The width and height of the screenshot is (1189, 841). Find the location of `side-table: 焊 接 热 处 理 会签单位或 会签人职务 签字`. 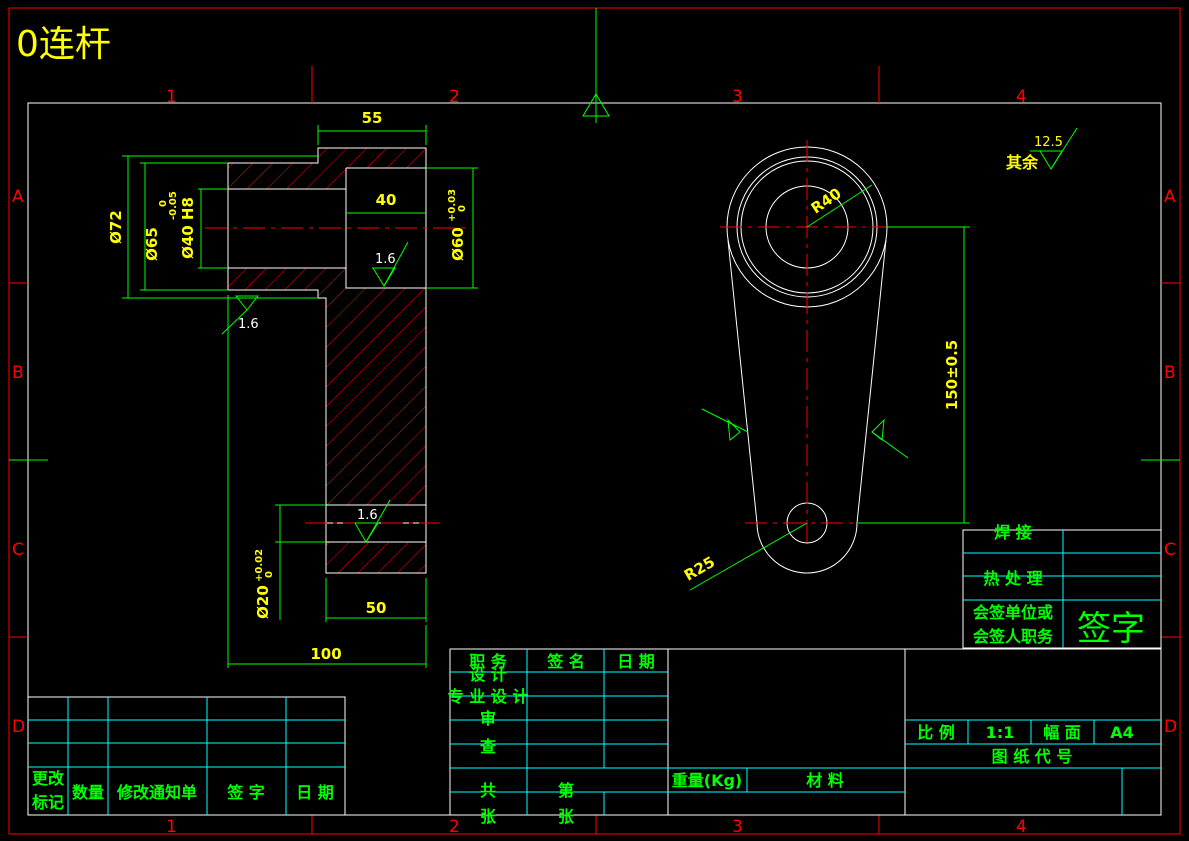

side-table: 焊 接 热 处 理 会签单位或 会签人职务 签字 is located at coordinates (1062, 586).